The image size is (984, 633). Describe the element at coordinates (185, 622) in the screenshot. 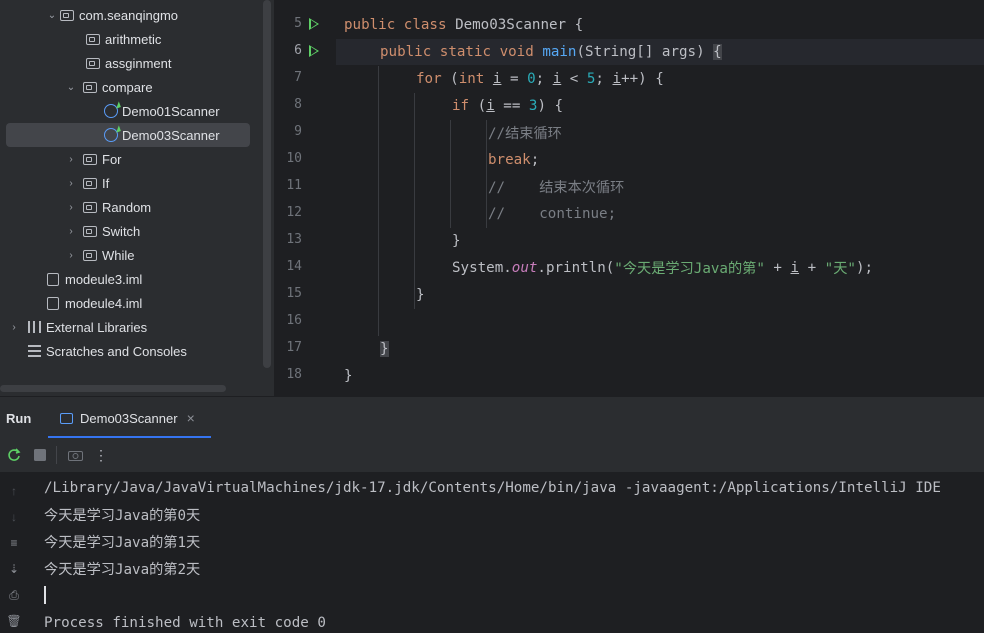

I see `console-line: Process finished with exit code 0` at that location.